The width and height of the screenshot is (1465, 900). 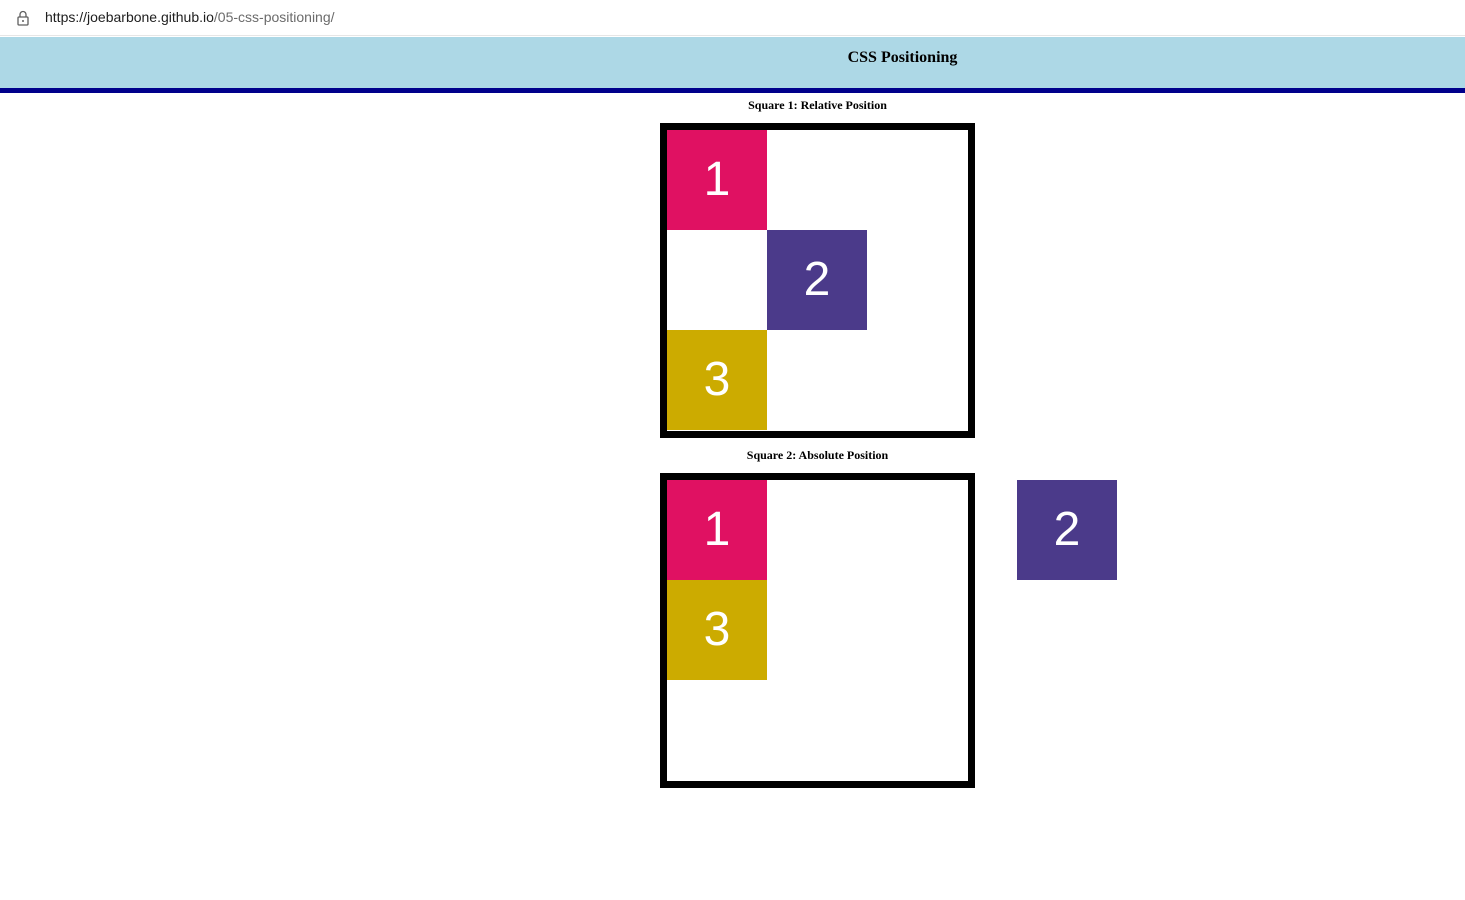 What do you see at coordinates (902, 57) in the screenshot?
I see `page-title: CSS Positioning` at bounding box center [902, 57].